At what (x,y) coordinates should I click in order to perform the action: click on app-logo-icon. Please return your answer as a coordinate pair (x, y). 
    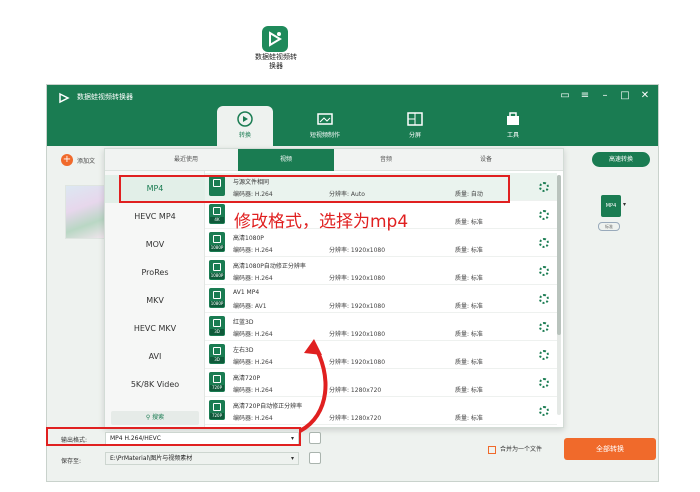
    Looking at the image, I should click on (64, 98).